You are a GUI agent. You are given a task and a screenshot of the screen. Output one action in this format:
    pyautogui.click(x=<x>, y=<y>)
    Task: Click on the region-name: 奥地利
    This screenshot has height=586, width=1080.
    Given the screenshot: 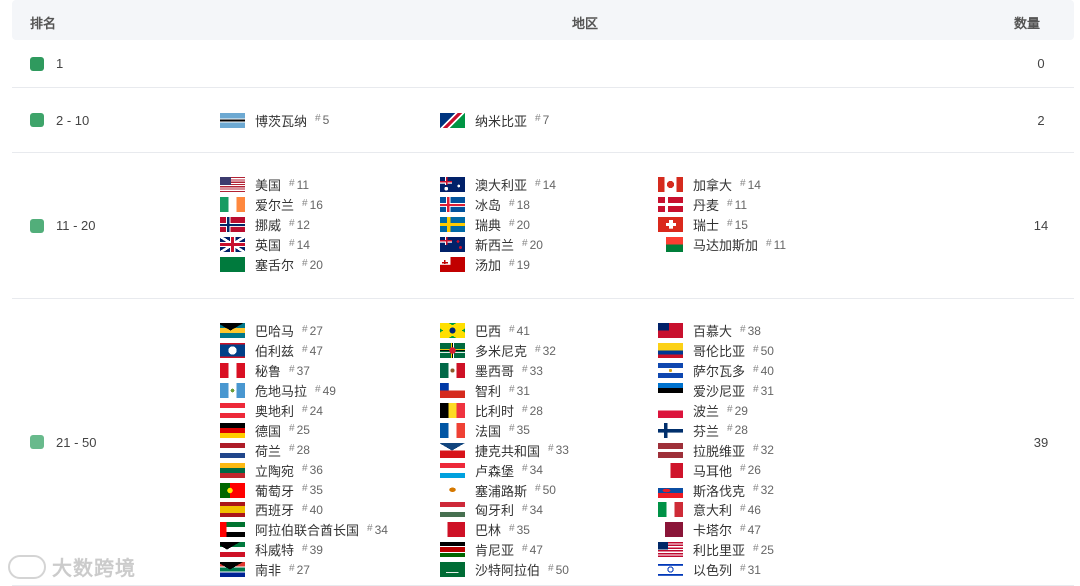 What is the action you would take?
    pyautogui.click(x=275, y=411)
    